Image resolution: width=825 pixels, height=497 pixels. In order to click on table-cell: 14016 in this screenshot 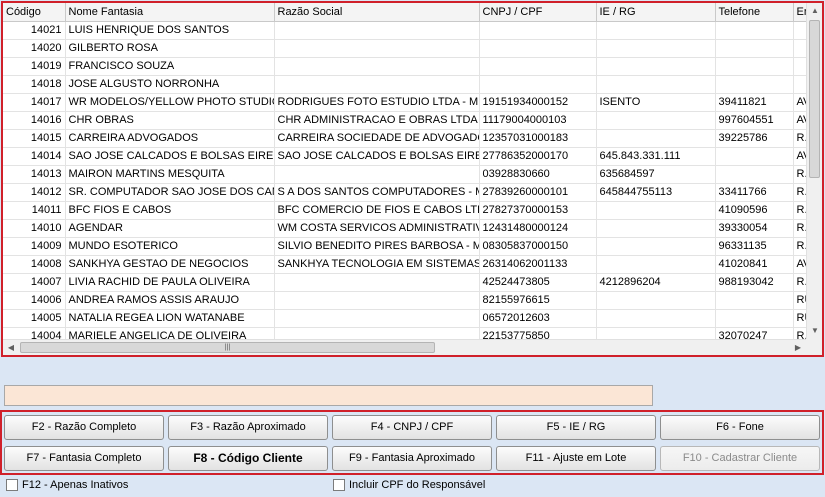, I will do `click(34, 120)`.